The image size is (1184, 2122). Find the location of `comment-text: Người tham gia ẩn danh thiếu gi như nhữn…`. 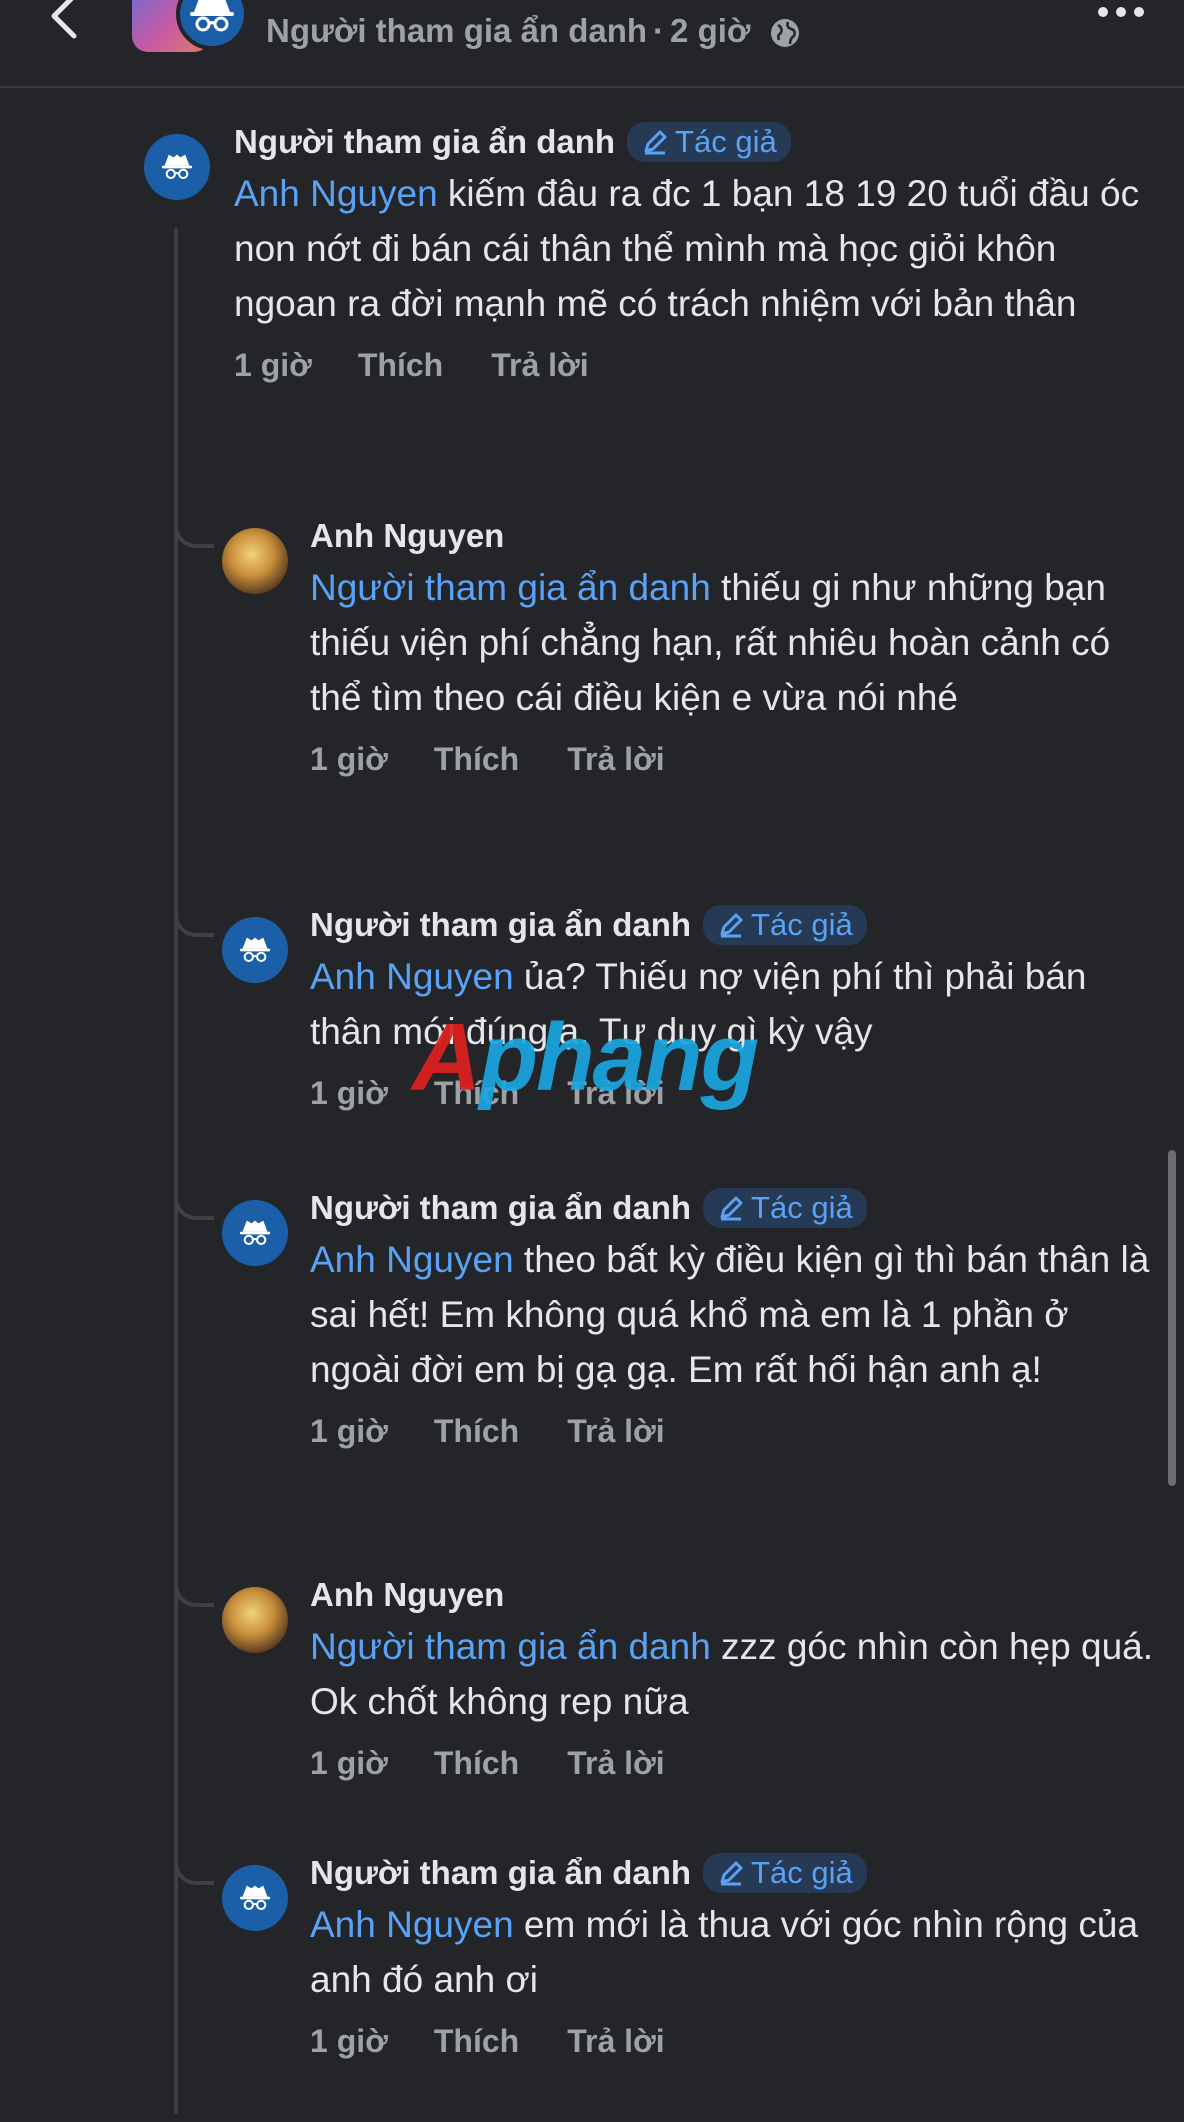

comment-text: Người tham gia ẩn danh thiếu gi như nhữn… is located at coordinates (735, 642).